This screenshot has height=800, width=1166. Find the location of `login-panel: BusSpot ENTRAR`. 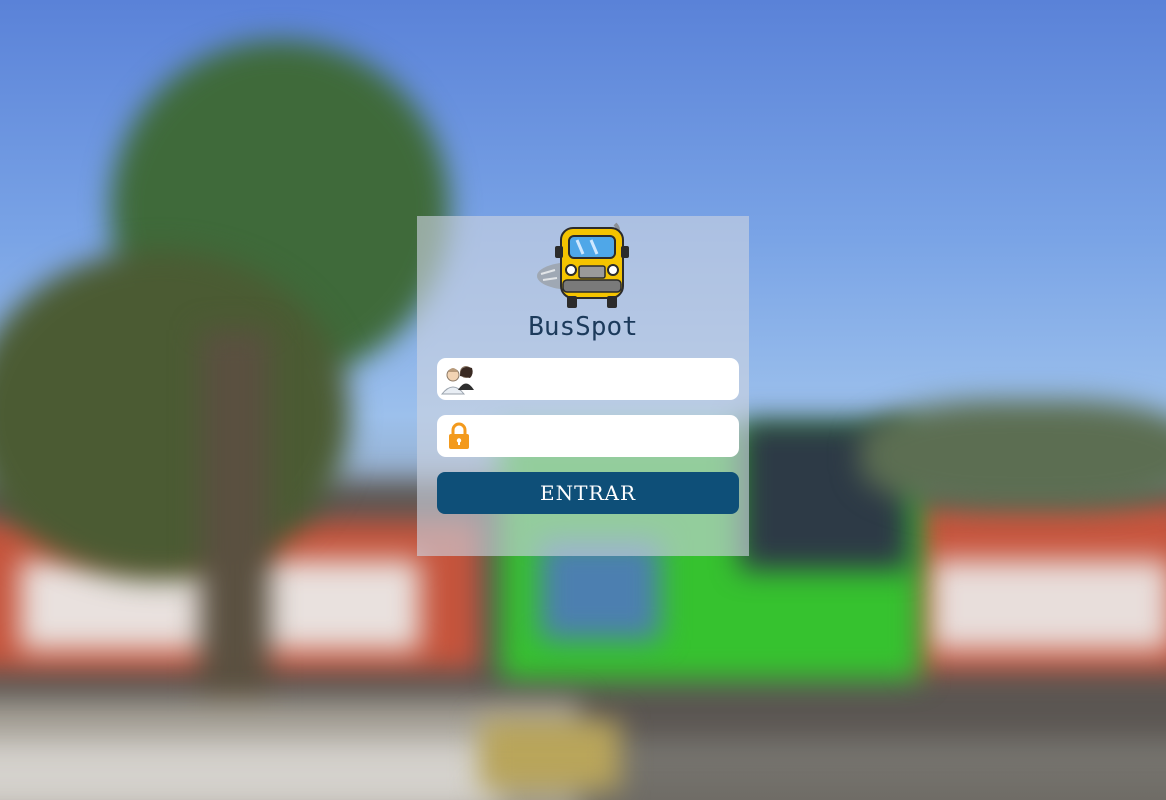

login-panel: BusSpot ENTRAR is located at coordinates (583, 386).